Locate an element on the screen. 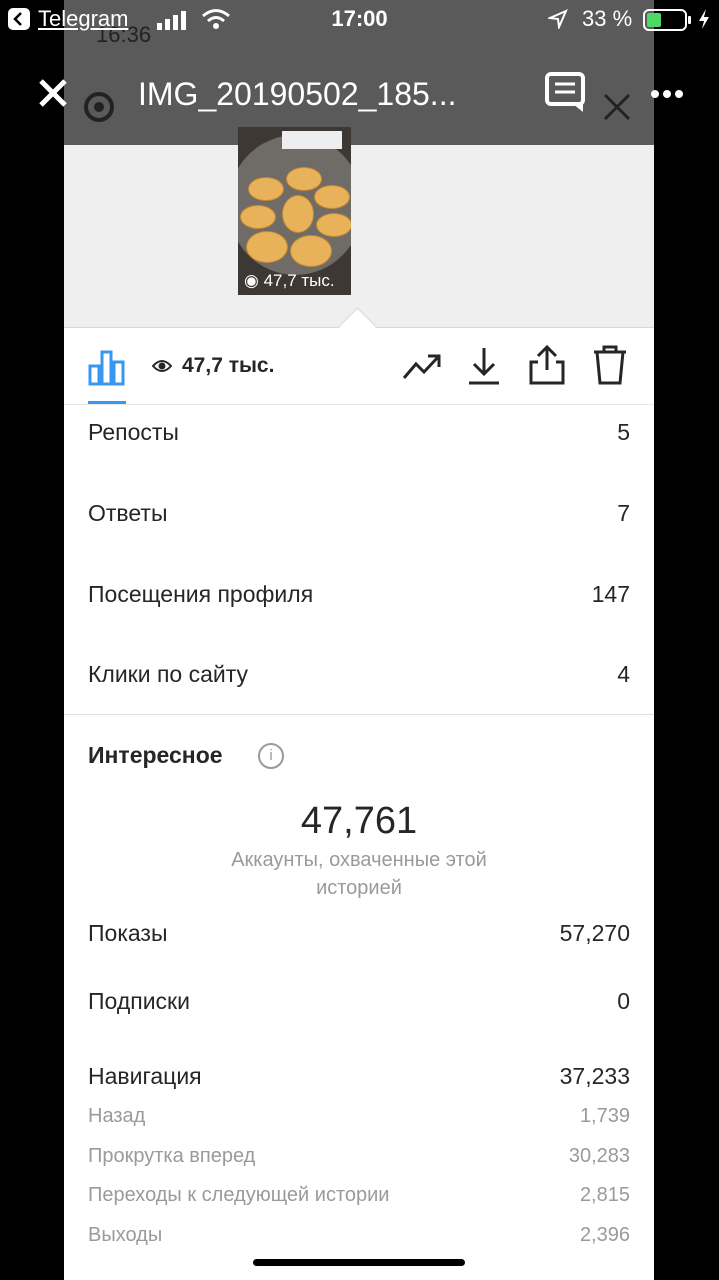 The image size is (719, 1280). stat-label: Ответы is located at coordinates (128, 513).